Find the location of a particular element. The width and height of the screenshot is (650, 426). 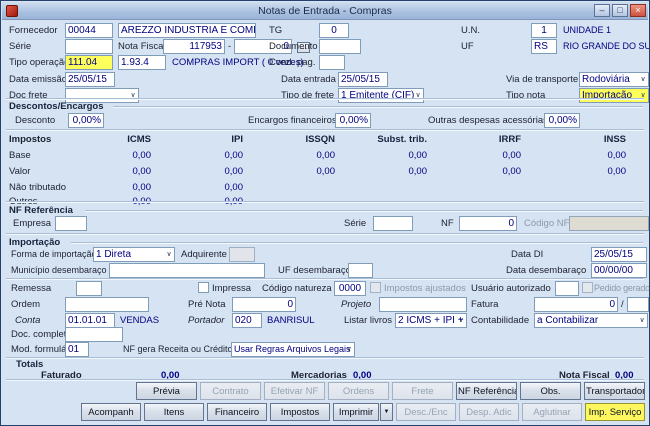

base-irrf: 0,00 is located at coordinates (512, 155).